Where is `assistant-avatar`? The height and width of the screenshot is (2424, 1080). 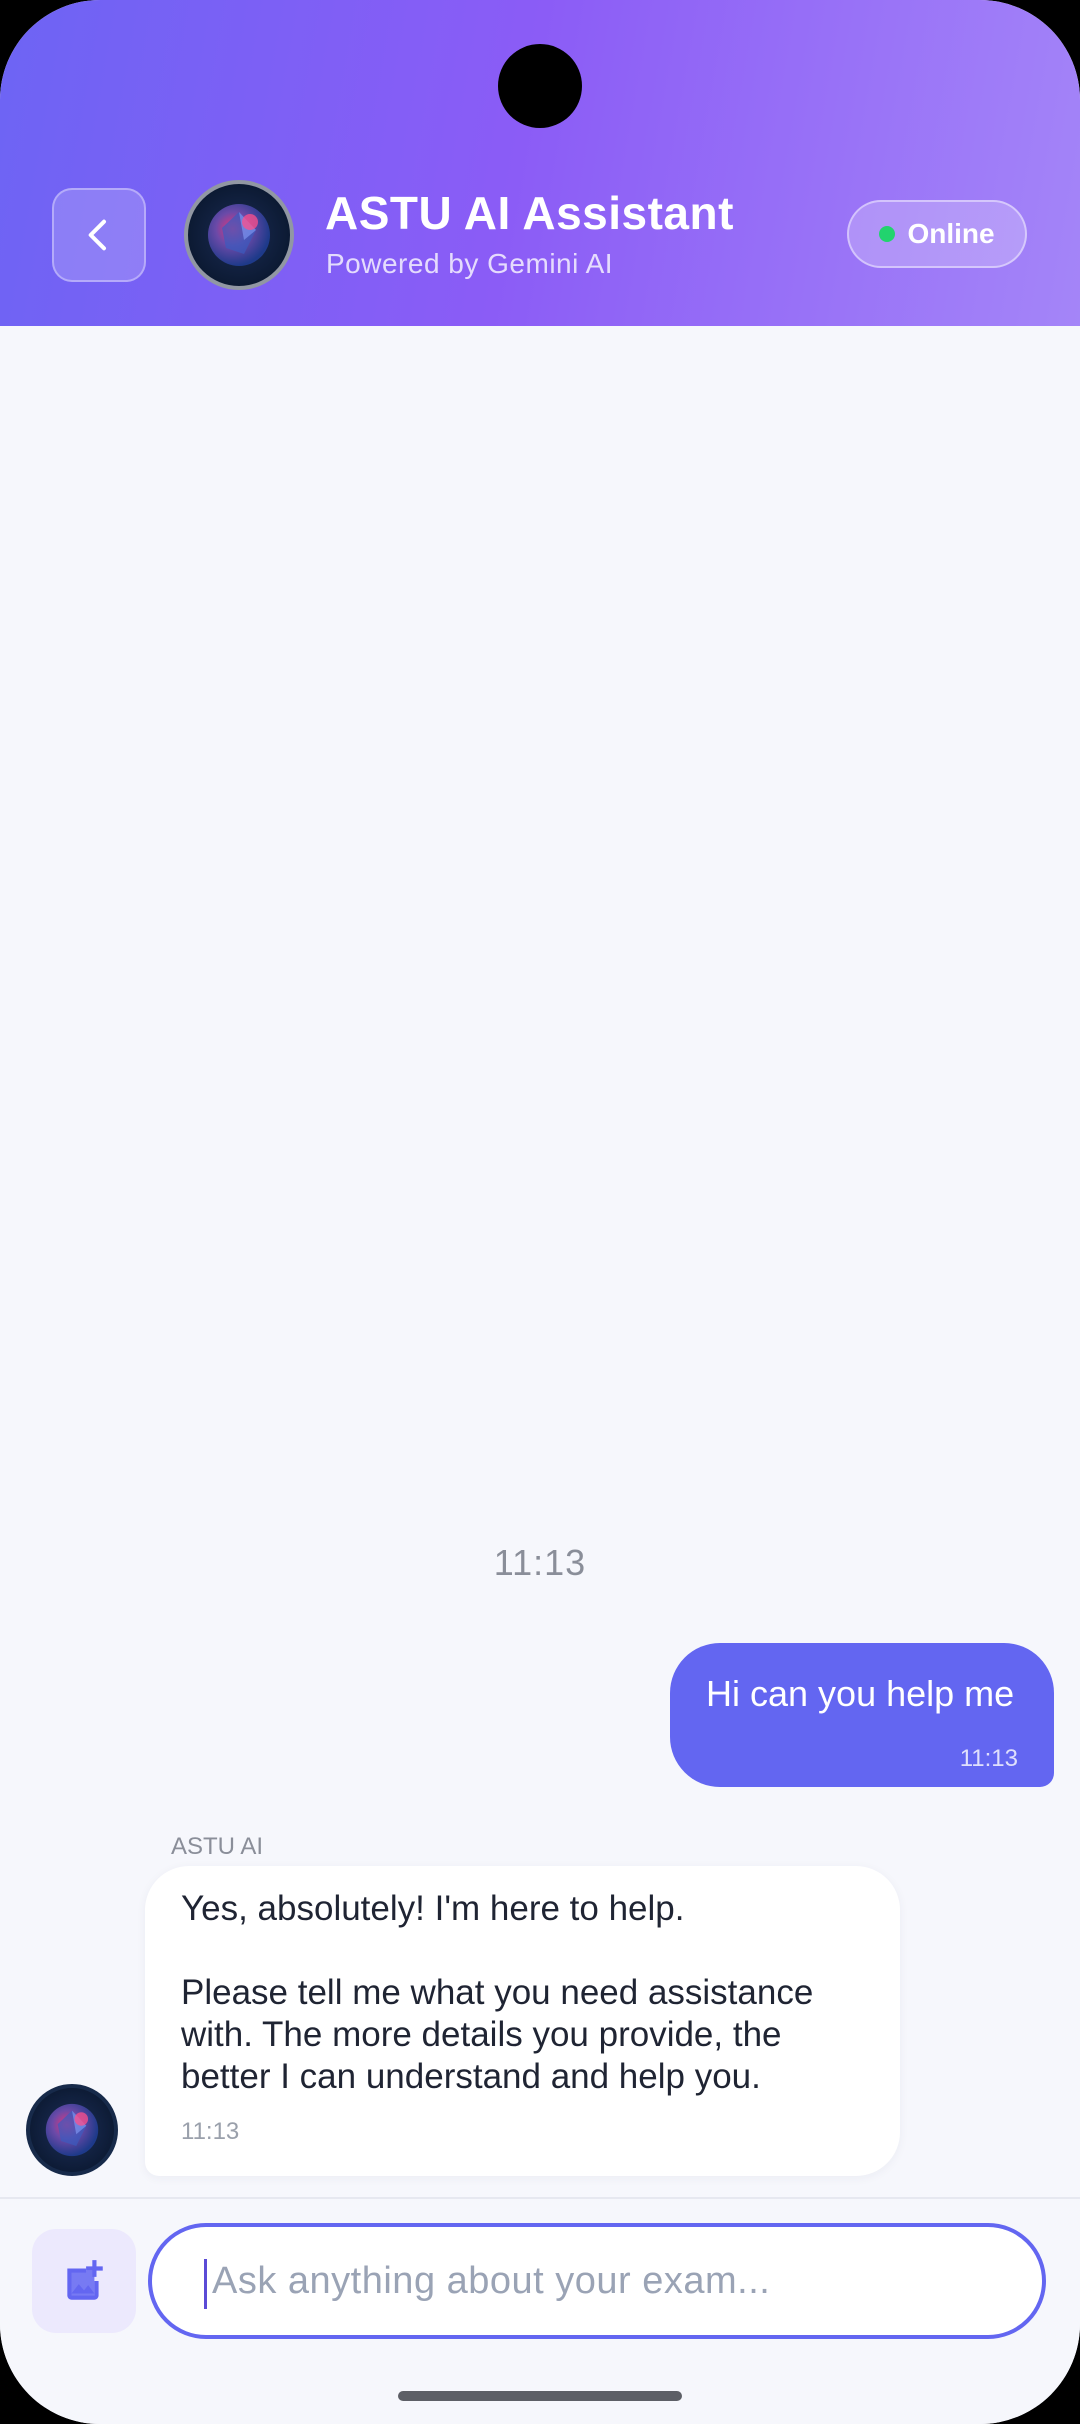
assistant-avatar is located at coordinates (239, 235).